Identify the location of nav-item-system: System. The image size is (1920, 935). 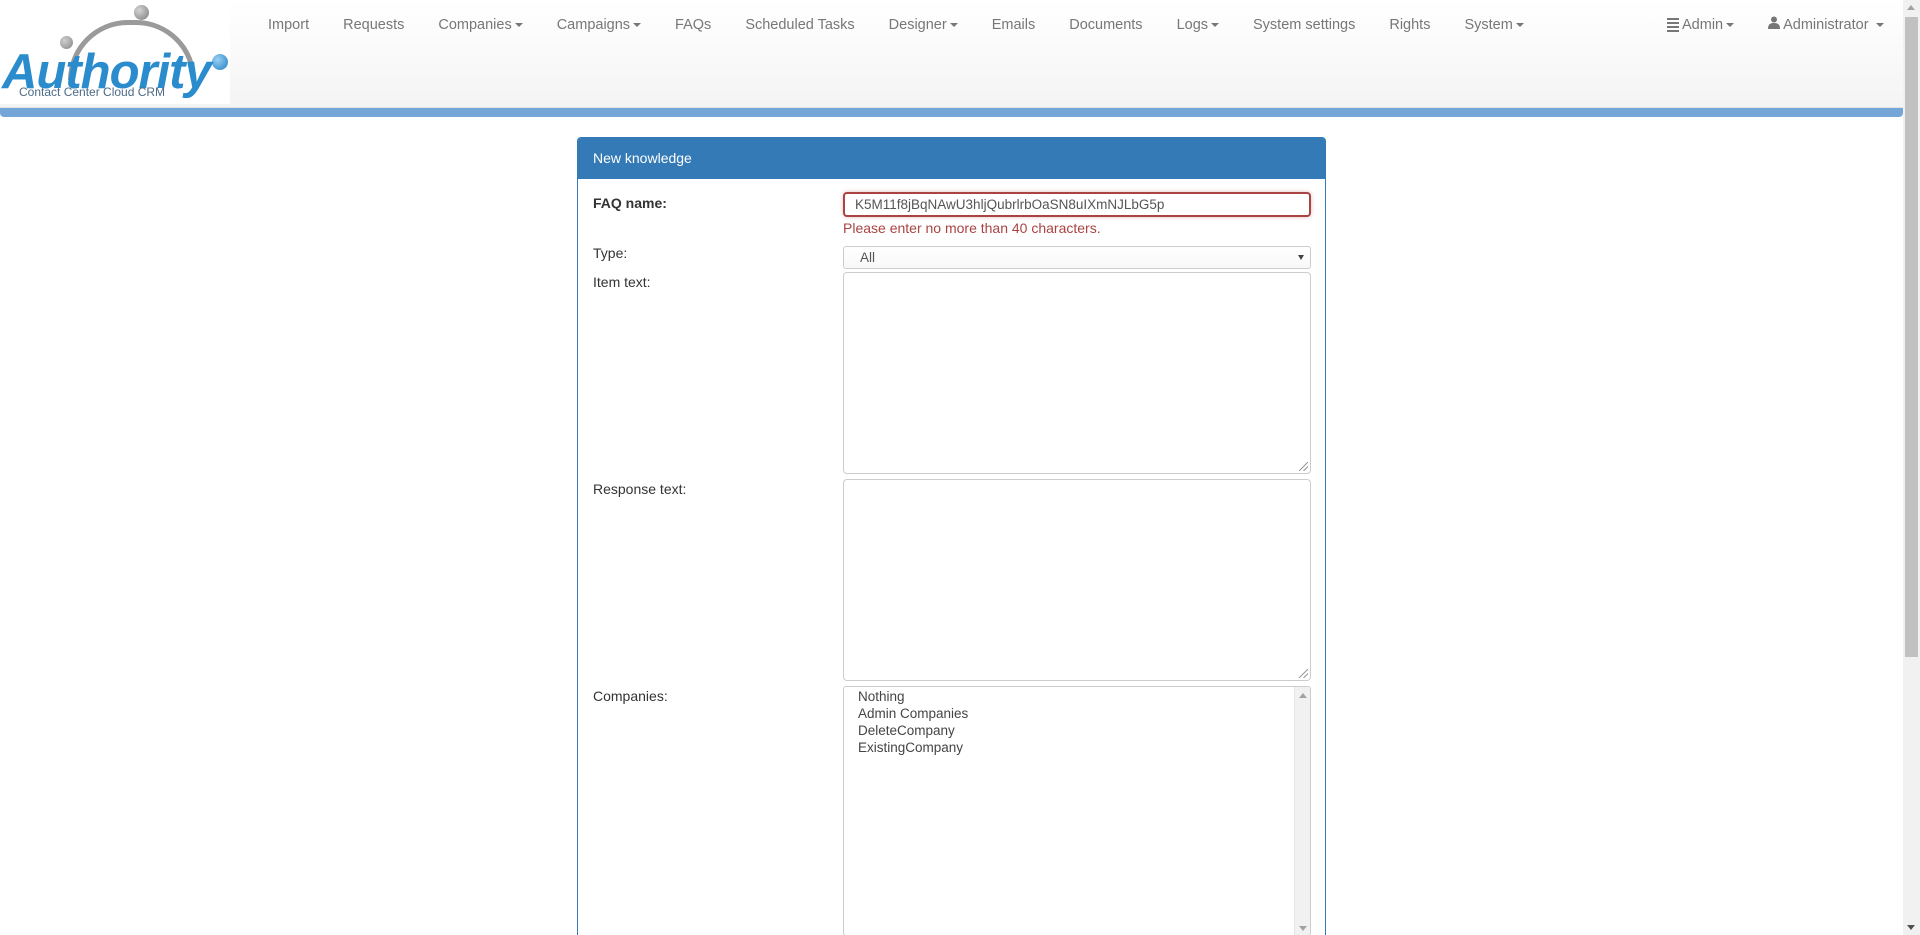
(1493, 25).